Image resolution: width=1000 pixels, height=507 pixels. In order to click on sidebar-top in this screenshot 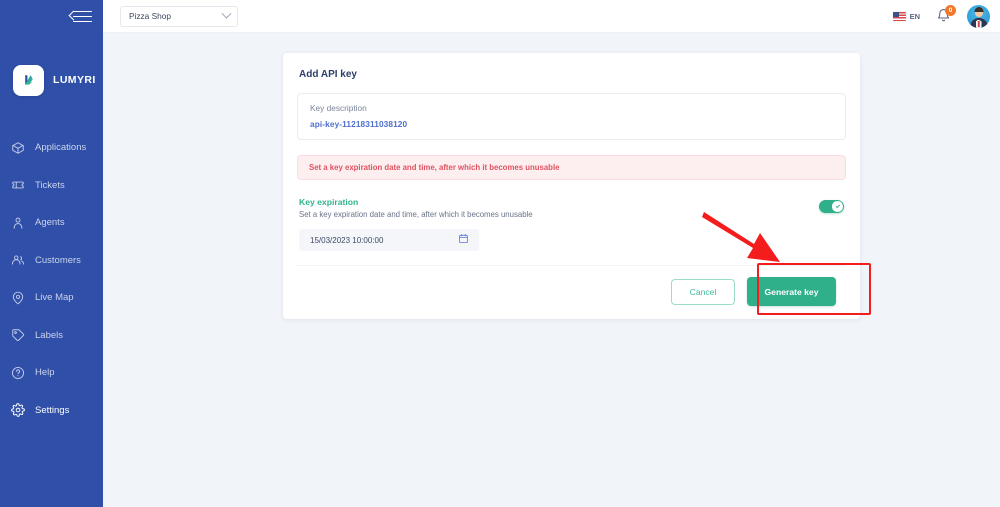, I will do `click(51, 16)`.